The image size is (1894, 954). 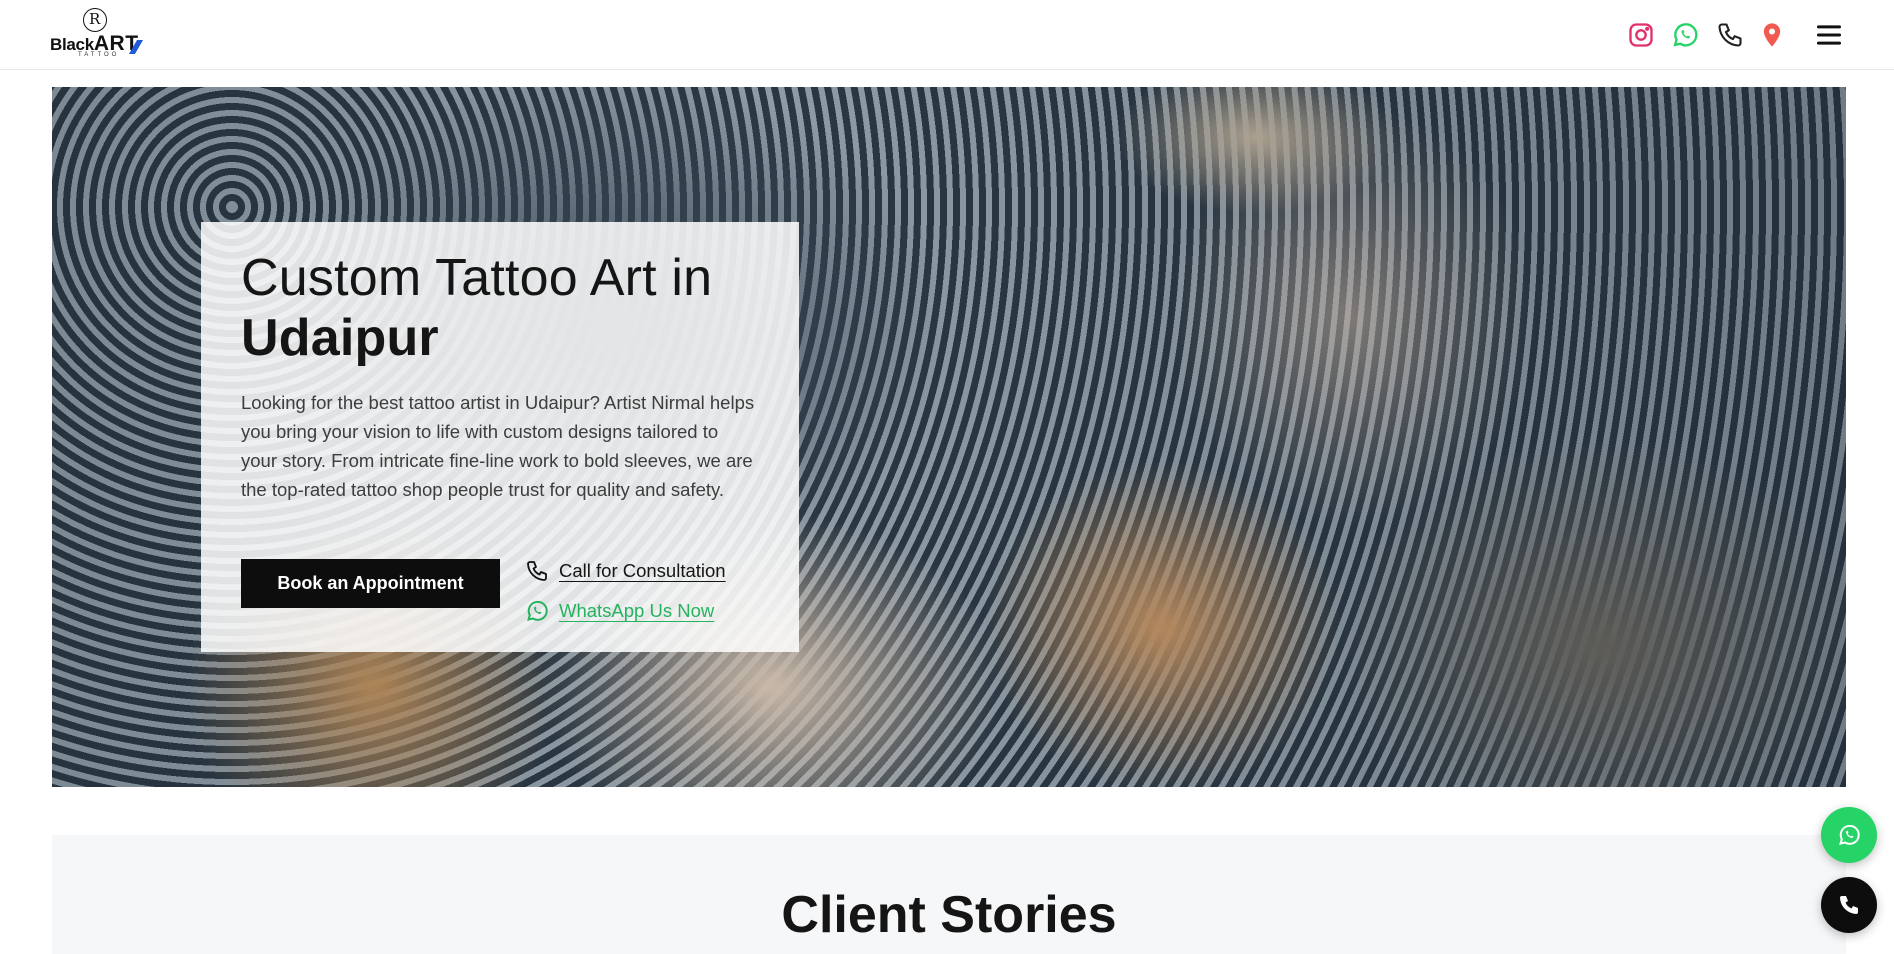 What do you see at coordinates (642, 570) in the screenshot?
I see `call-consultation-label: Call for Consultation` at bounding box center [642, 570].